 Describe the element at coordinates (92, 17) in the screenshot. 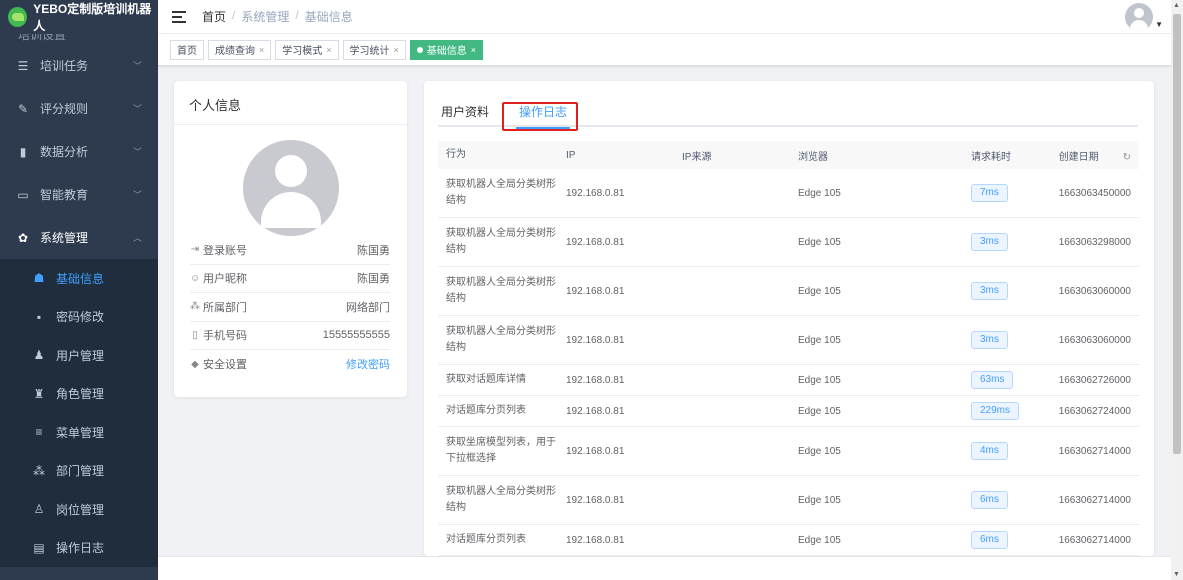

I see `app-title: YEBO定制版培训机器人` at that location.